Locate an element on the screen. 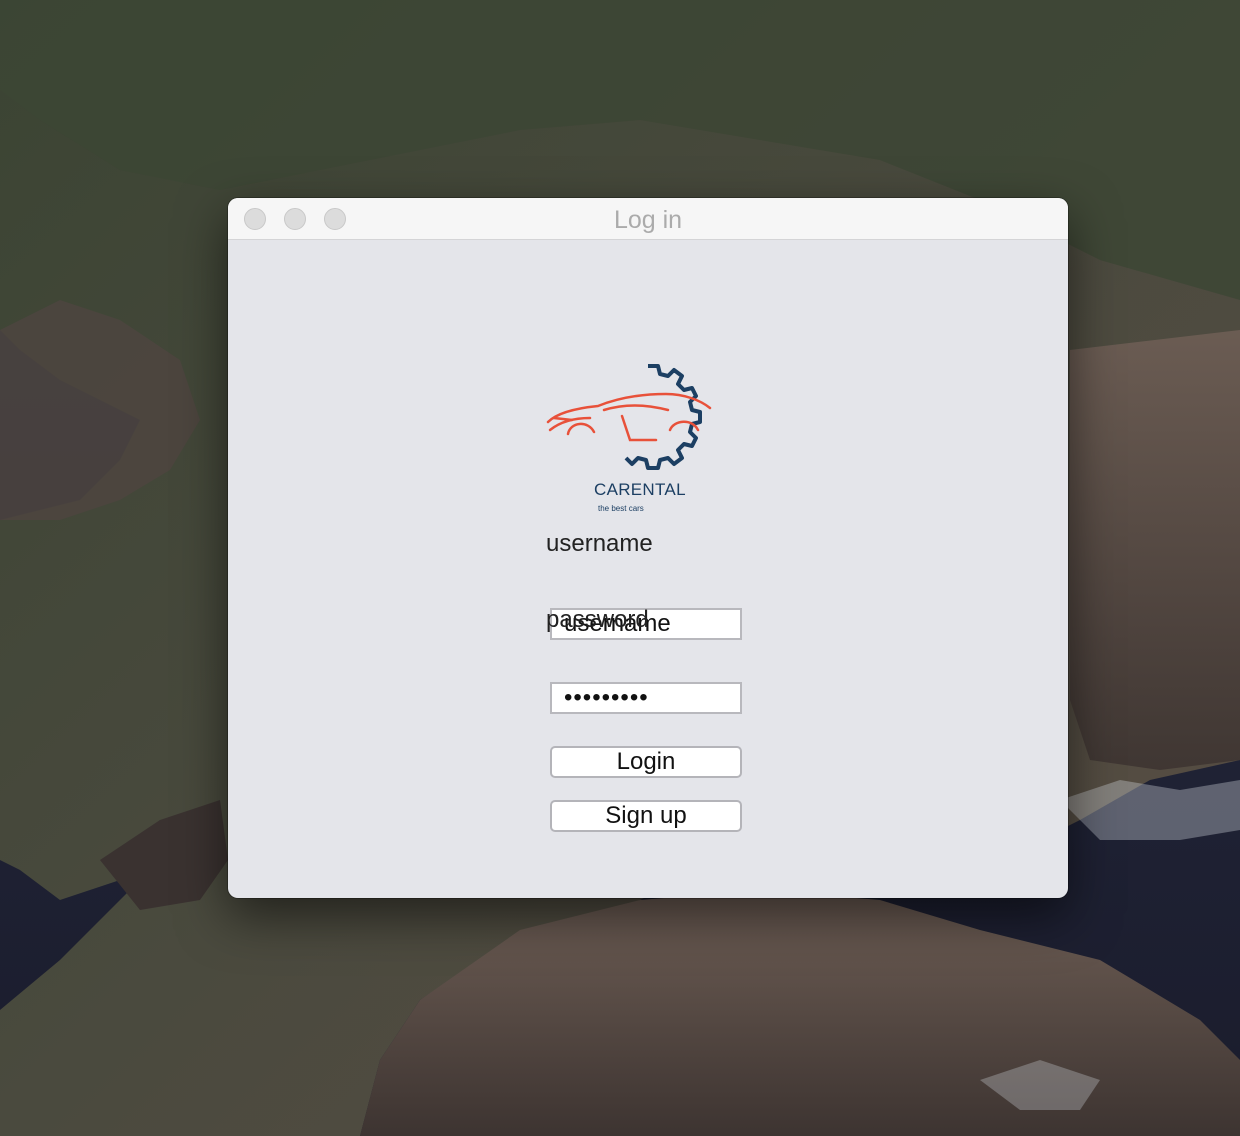 The image size is (1240, 1136). login-button: Login is located at coordinates (646, 762).